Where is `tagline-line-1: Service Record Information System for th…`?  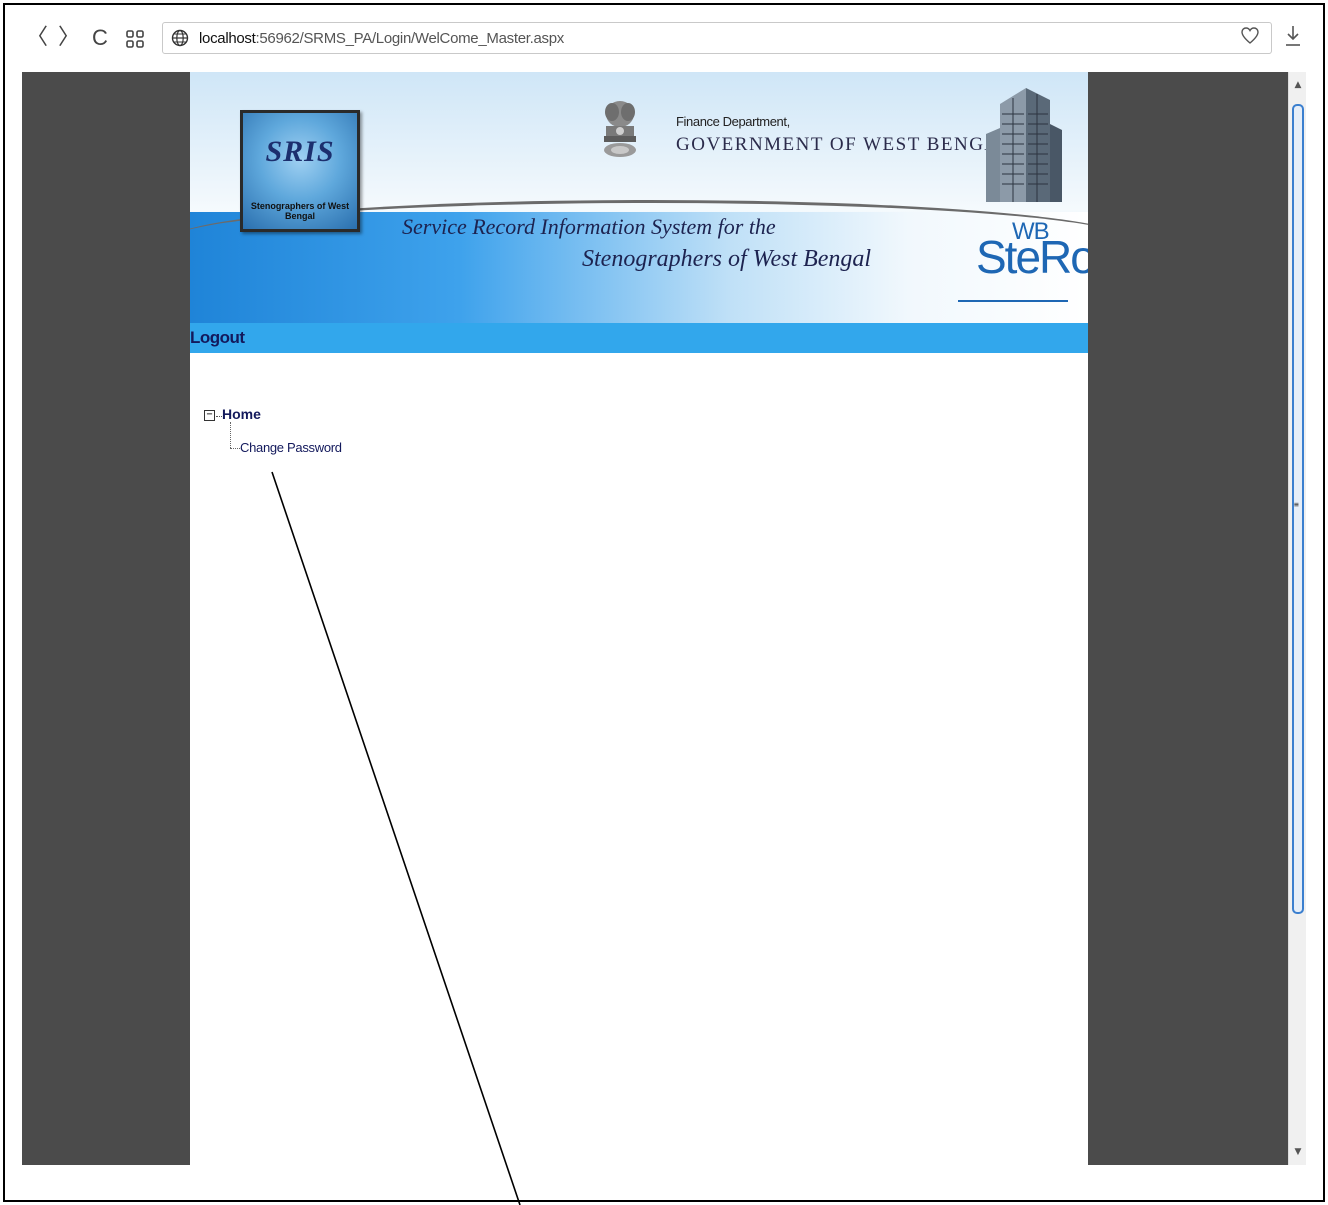
tagline-line-1: Service Record Information System for th… is located at coordinates (589, 226).